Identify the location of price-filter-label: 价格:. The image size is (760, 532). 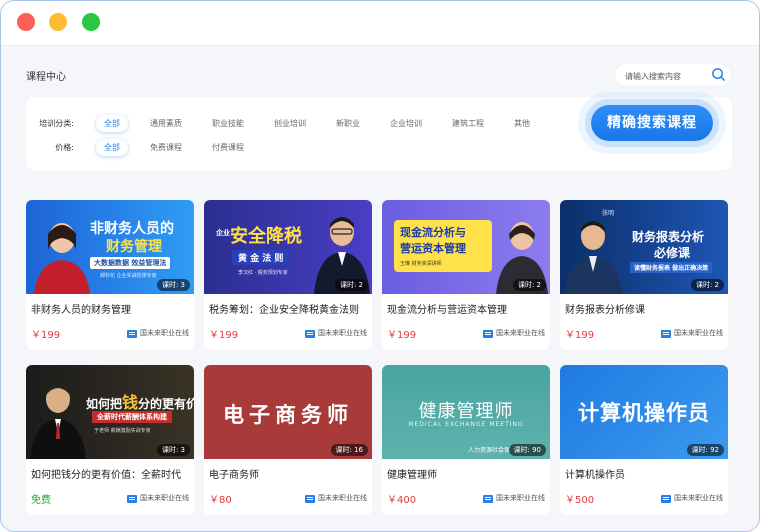
(64, 147).